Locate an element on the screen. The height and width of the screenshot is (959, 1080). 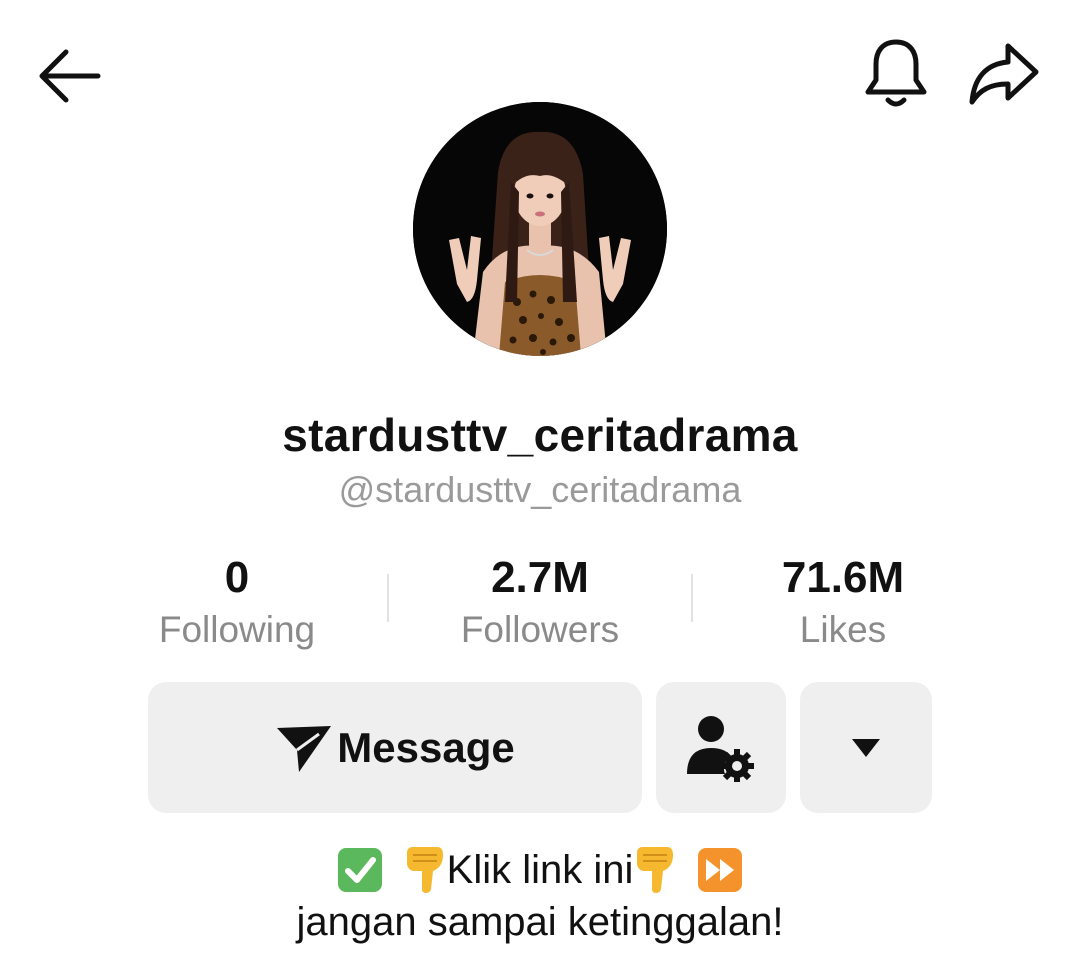
check-mark-emoji is located at coordinates (360, 870).